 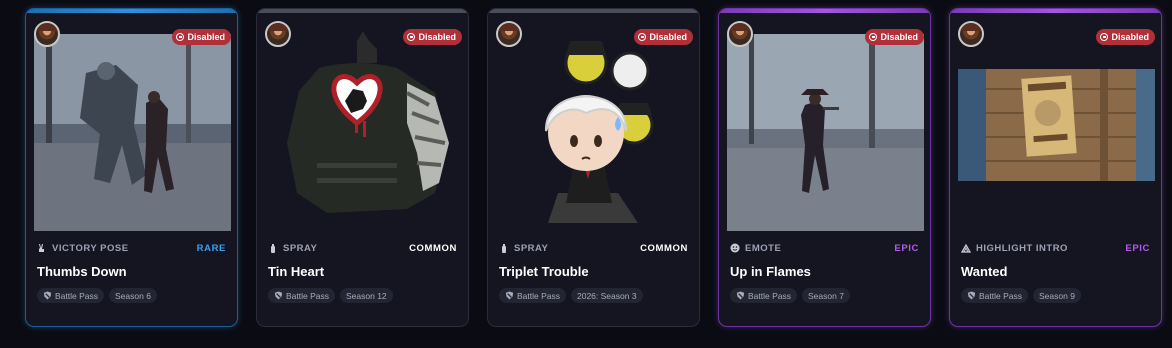 I want to click on item-type: EMOTE, so click(x=763, y=248).